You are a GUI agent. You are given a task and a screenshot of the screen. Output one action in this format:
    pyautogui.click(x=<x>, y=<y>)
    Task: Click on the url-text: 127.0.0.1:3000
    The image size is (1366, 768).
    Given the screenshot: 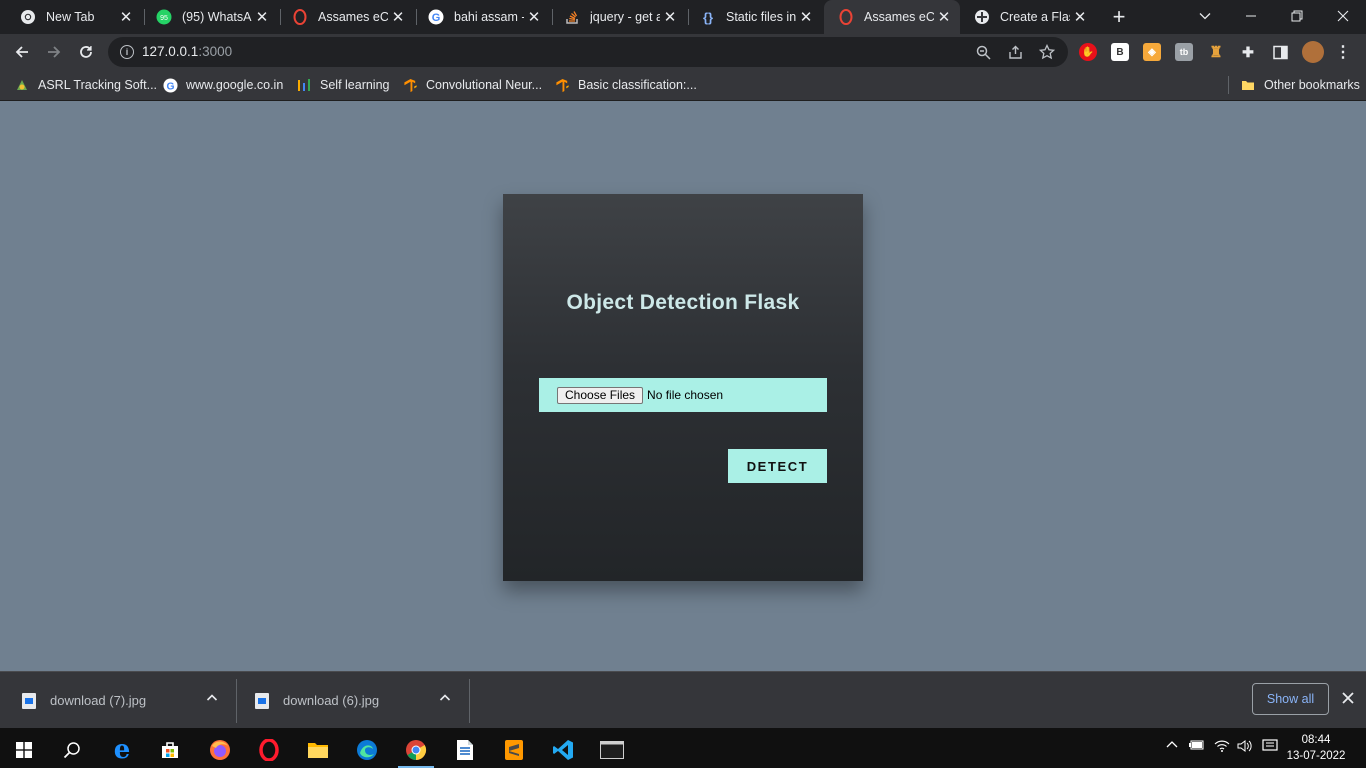 What is the action you would take?
    pyautogui.click(x=187, y=51)
    